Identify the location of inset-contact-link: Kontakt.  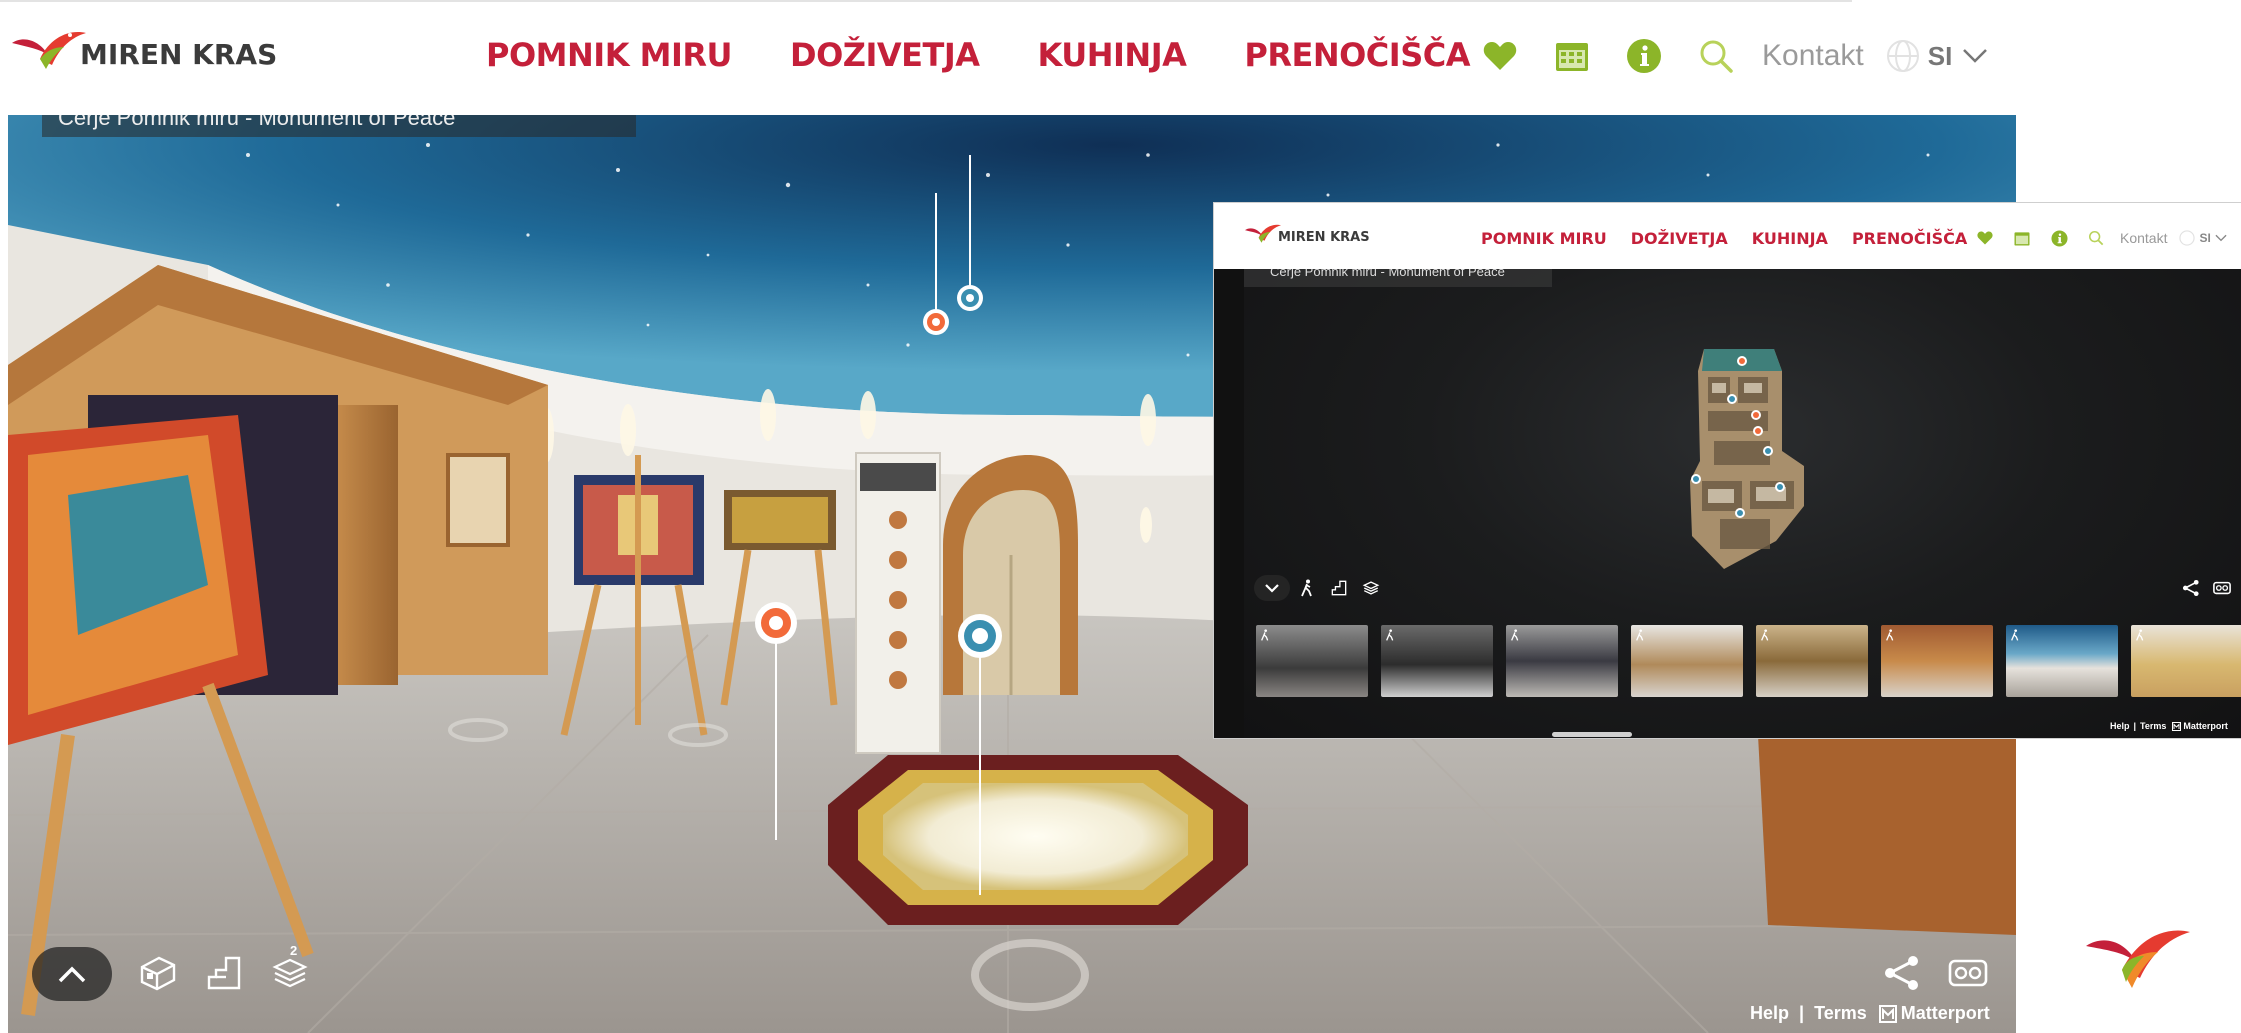
(2143, 238).